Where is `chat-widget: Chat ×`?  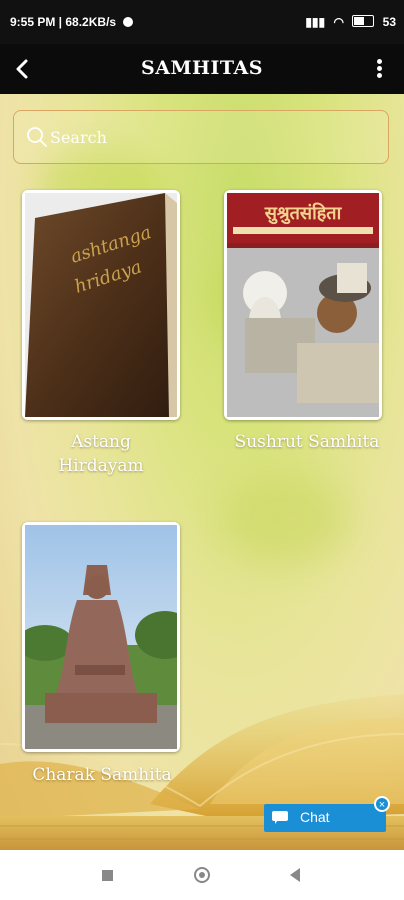
chat-widget: Chat × is located at coordinates (327, 814).